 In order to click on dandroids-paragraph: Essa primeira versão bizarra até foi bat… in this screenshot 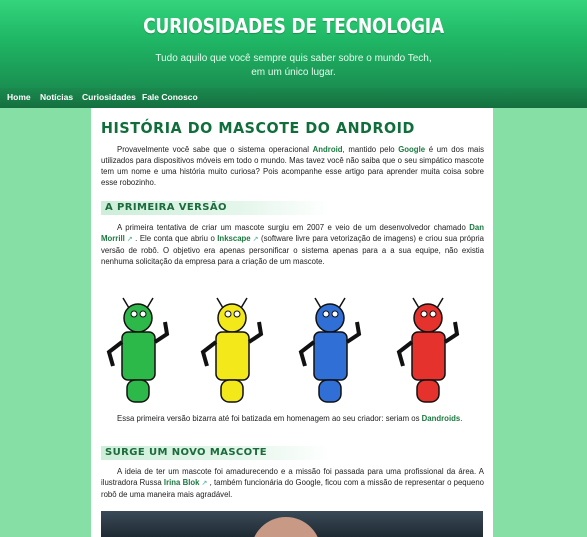, I will do `click(290, 418)`.